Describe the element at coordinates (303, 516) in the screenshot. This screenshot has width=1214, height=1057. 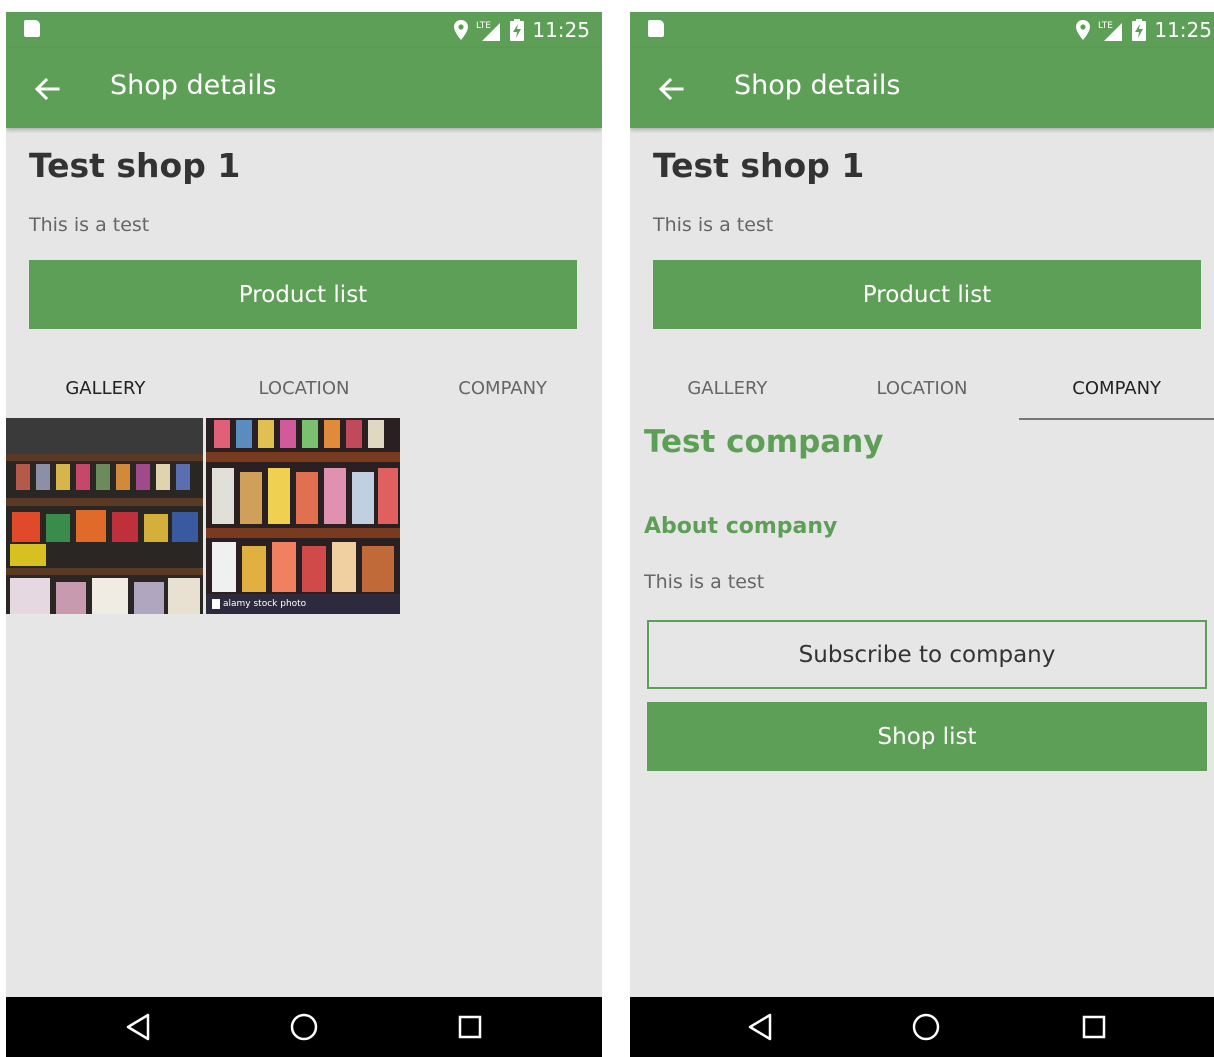
I see `gallery-photo-candy-jars: alamy stock photo` at that location.